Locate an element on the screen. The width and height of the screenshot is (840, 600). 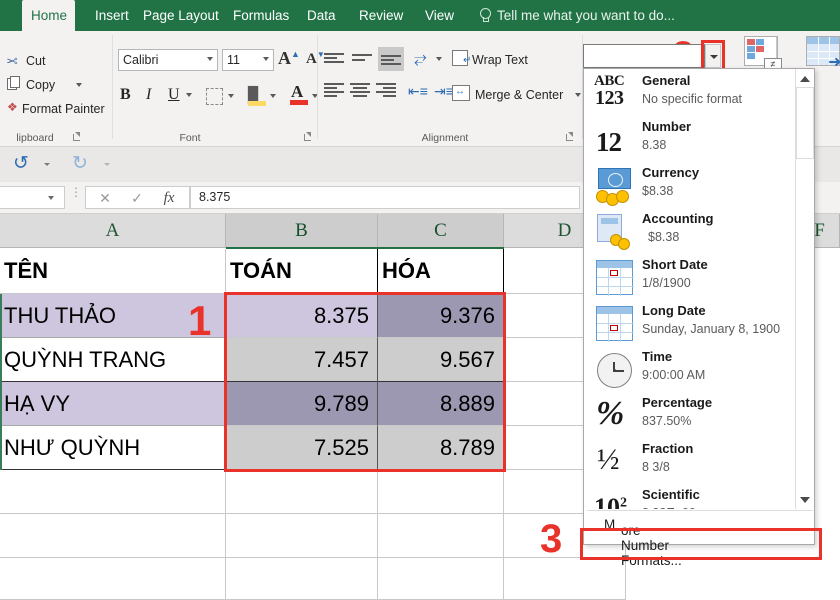
cell-a1: TÊN is located at coordinates (113, 271).